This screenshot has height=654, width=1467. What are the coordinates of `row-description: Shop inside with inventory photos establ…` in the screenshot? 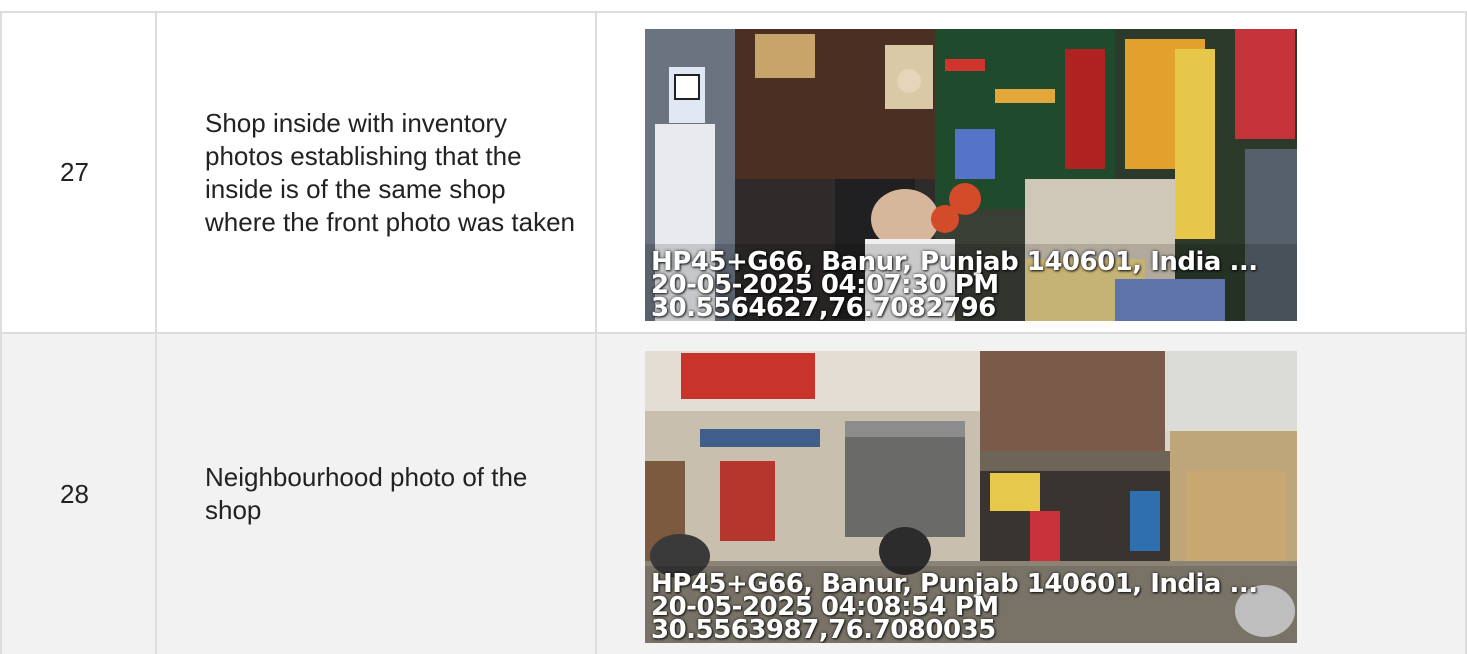 It's located at (377, 172).